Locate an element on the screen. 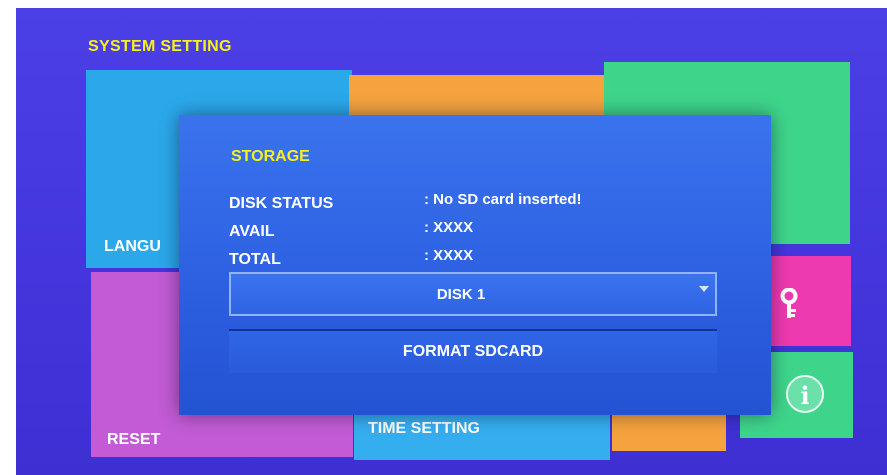  tile-language-label: LANGU is located at coordinates (132, 246).